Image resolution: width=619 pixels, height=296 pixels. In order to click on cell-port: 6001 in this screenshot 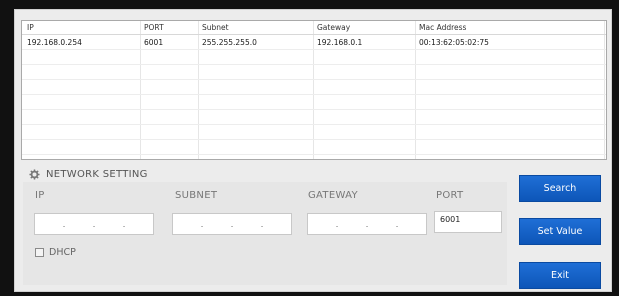, I will do `click(154, 42)`.